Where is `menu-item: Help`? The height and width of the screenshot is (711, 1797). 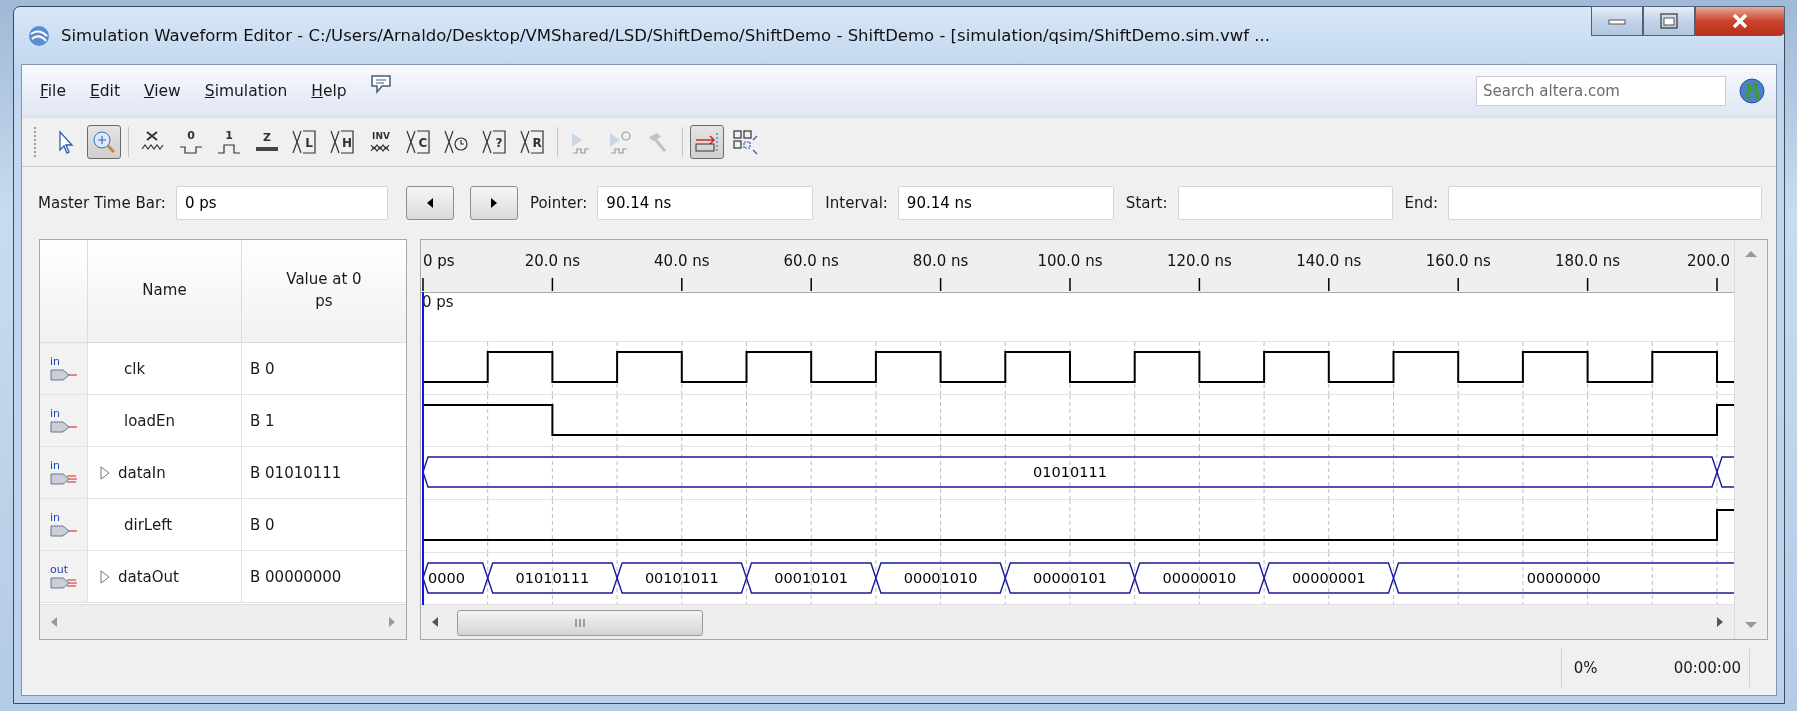
menu-item: Help is located at coordinates (329, 91).